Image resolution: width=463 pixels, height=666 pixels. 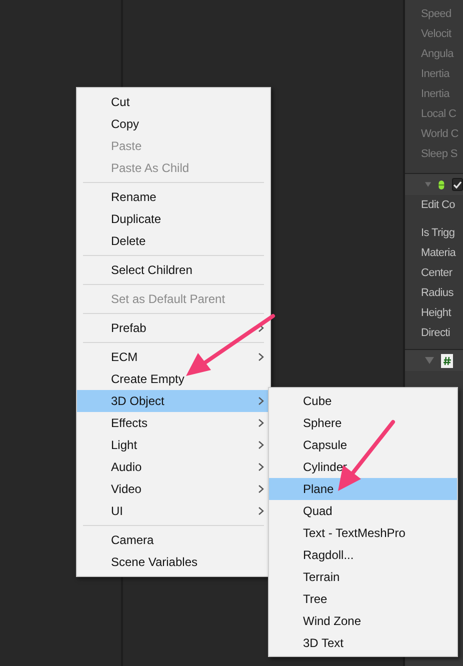 What do you see at coordinates (173, 328) in the screenshot?
I see `menu-item: Prefab` at bounding box center [173, 328].